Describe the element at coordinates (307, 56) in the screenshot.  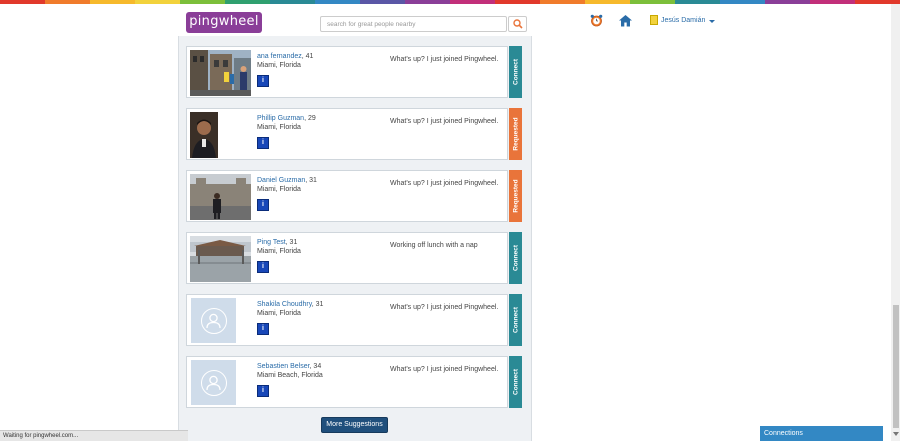
I see `person-age: , 41` at that location.